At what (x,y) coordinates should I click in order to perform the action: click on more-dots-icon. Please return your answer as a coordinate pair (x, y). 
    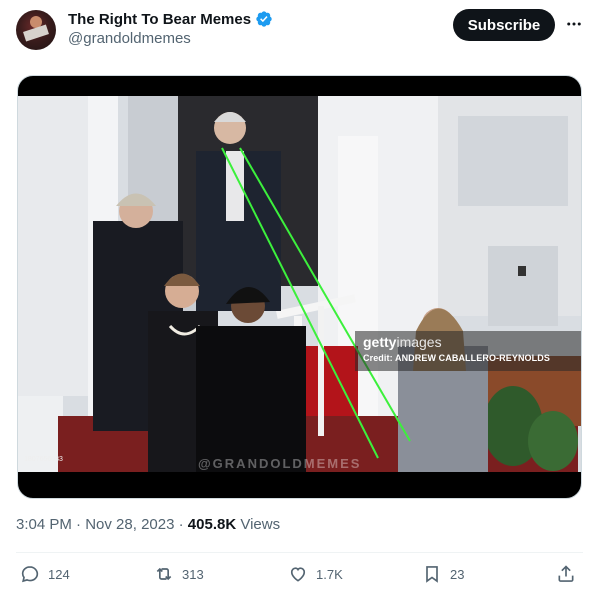
    Looking at the image, I should click on (574, 24).